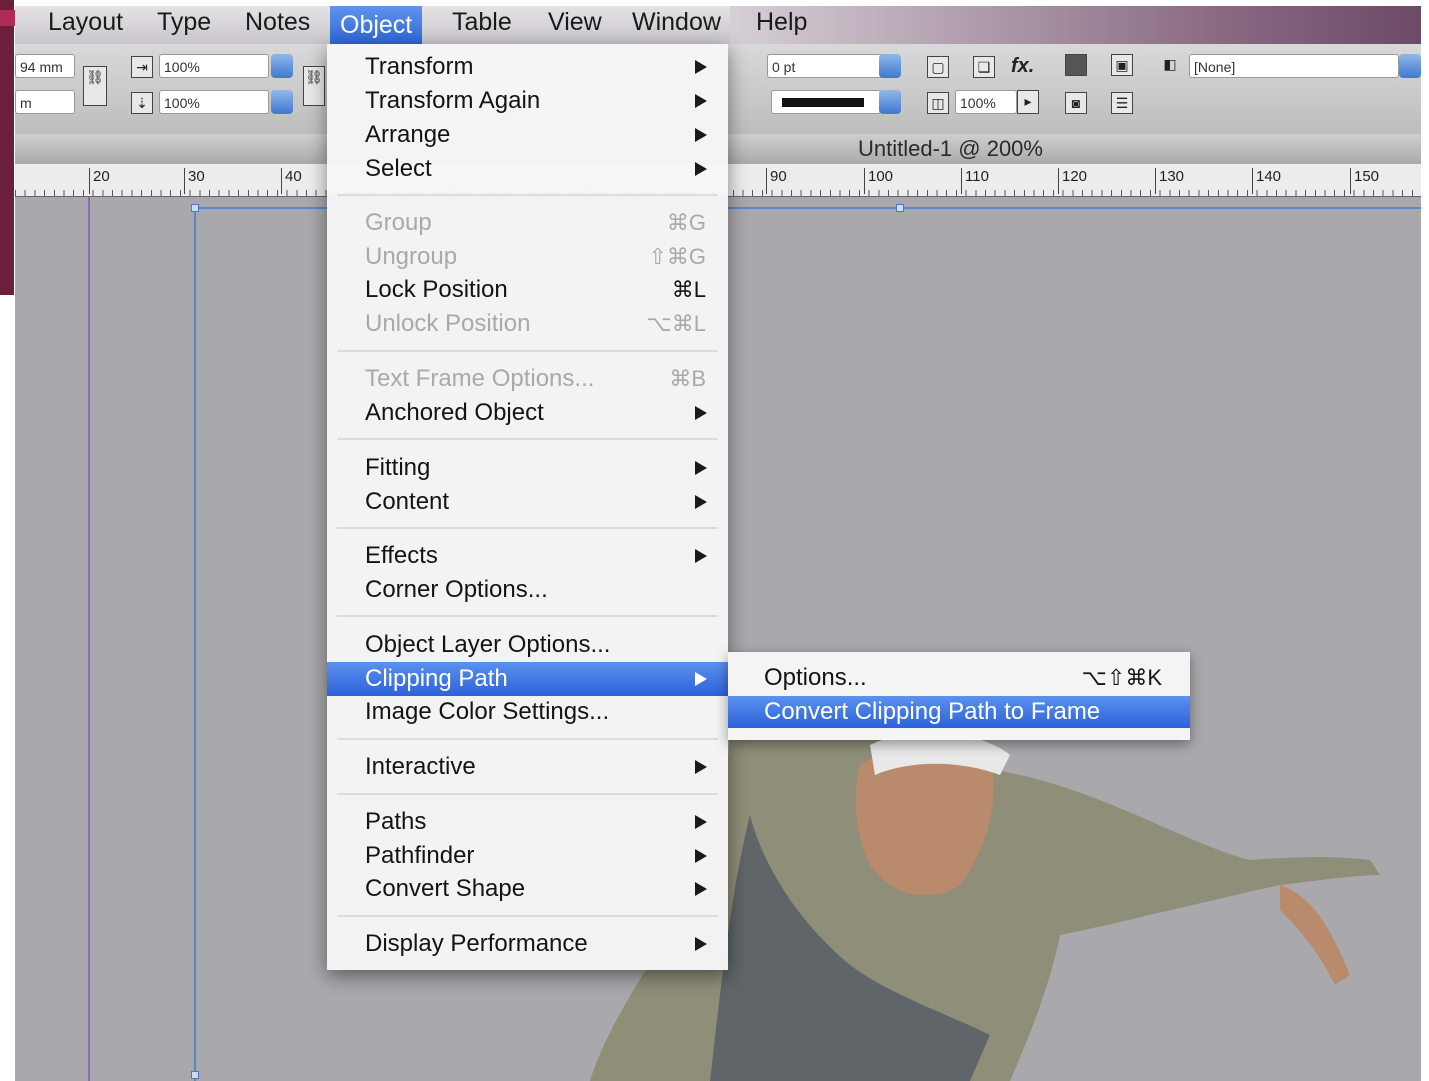 Image resolution: width=1429 pixels, height=1081 pixels. I want to click on stroke-type-field, so click(826, 102).